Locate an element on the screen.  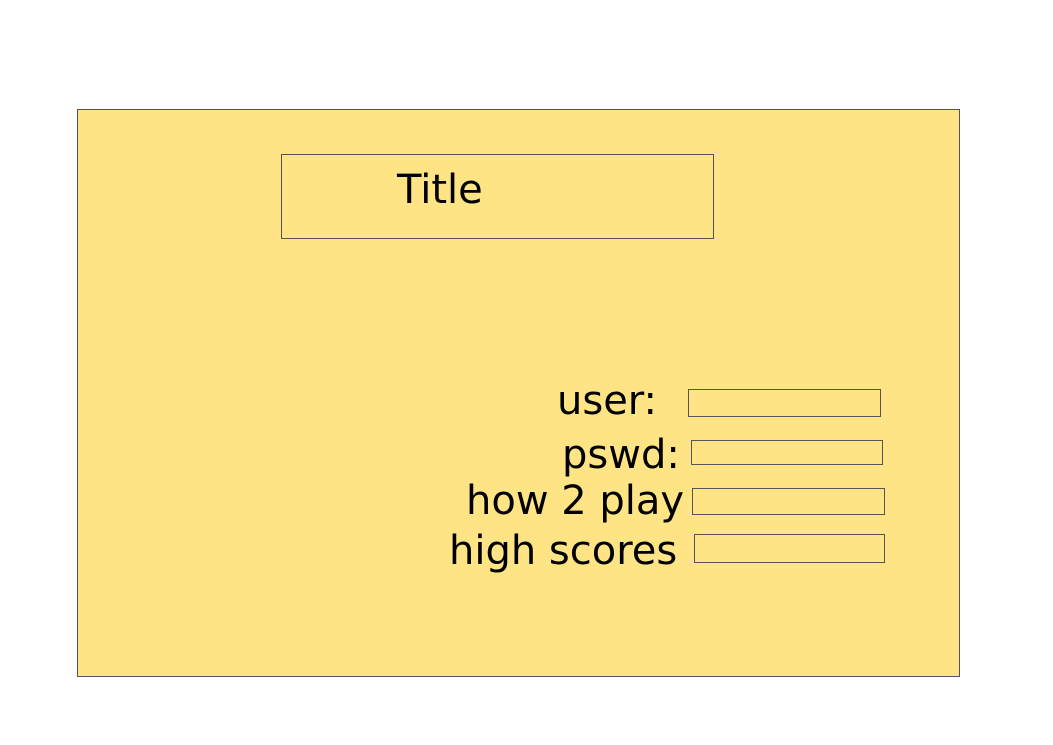
high-scores-button is located at coordinates (789, 548).